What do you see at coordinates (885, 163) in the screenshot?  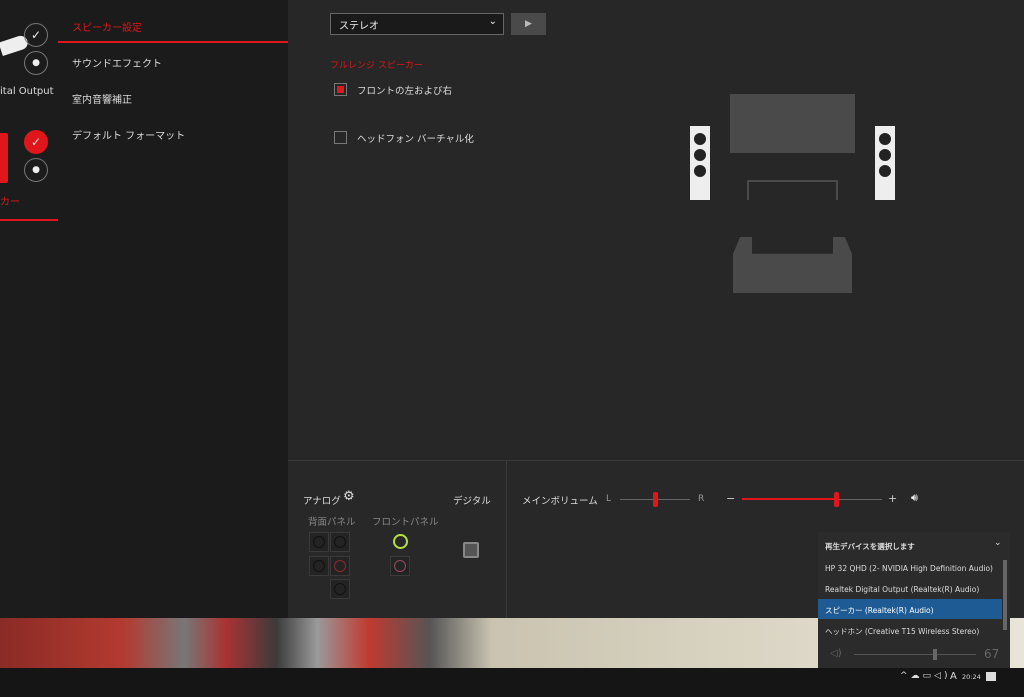 I see `front-right-speaker-icon` at bounding box center [885, 163].